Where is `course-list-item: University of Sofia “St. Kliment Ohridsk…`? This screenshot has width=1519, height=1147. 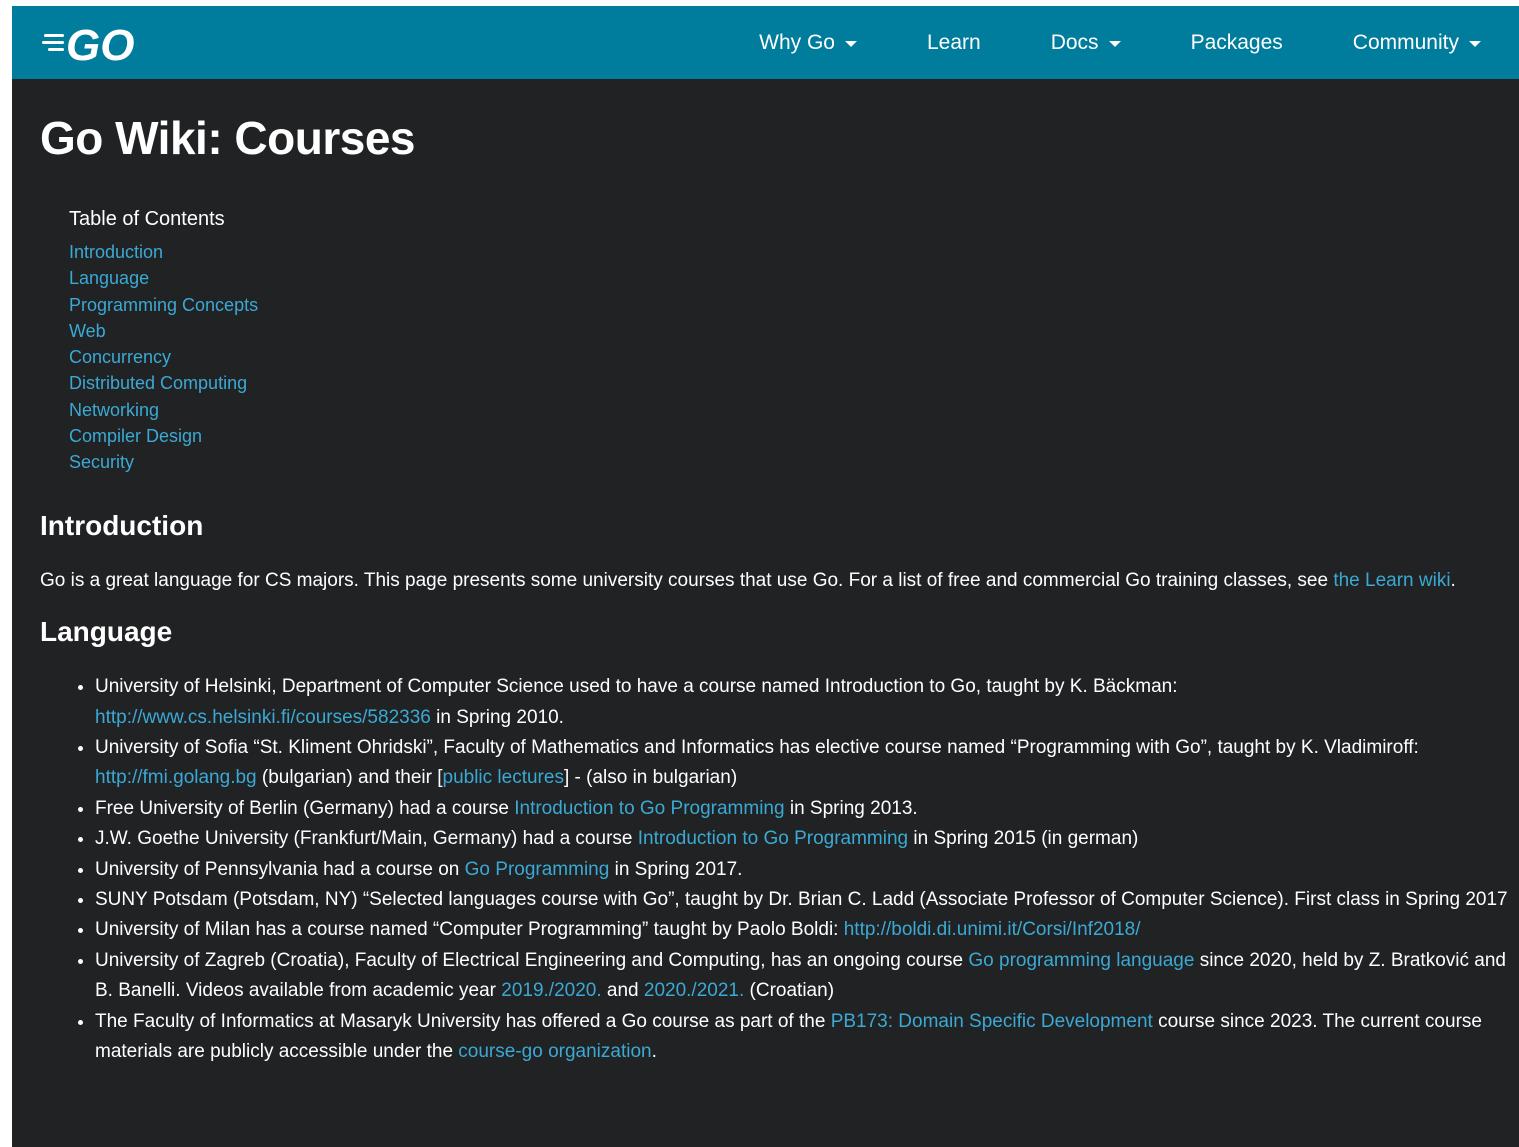 course-list-item: University of Sofia “St. Kliment Ohridsk… is located at coordinates (805, 763).